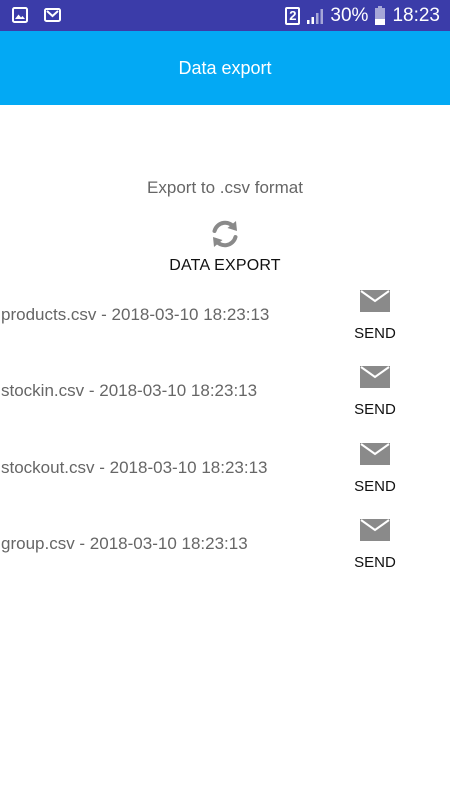  I want to click on mail-notification-icon, so click(52, 15).